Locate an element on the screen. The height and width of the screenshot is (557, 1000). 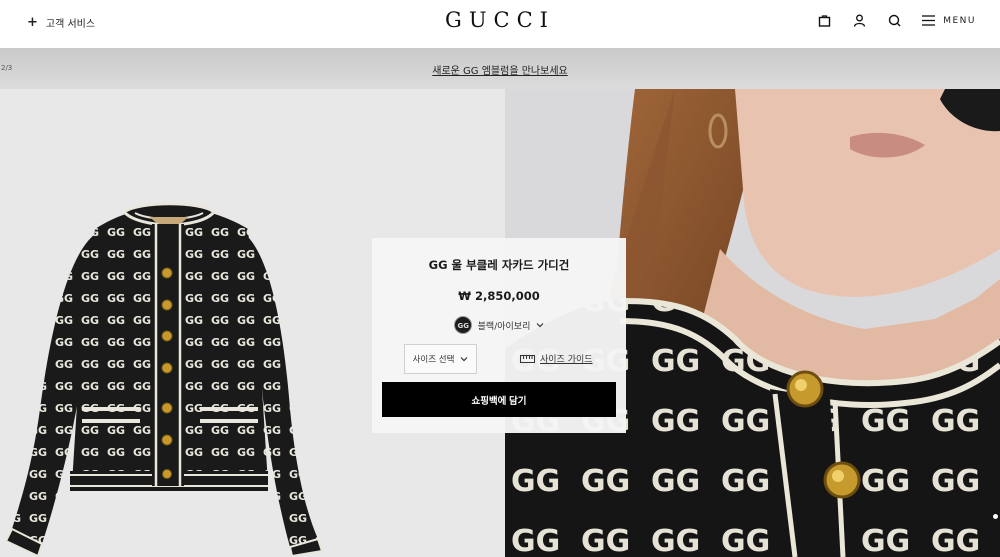
add-to-bag-button: 쇼핑백에 담기 is located at coordinates (499, 399).